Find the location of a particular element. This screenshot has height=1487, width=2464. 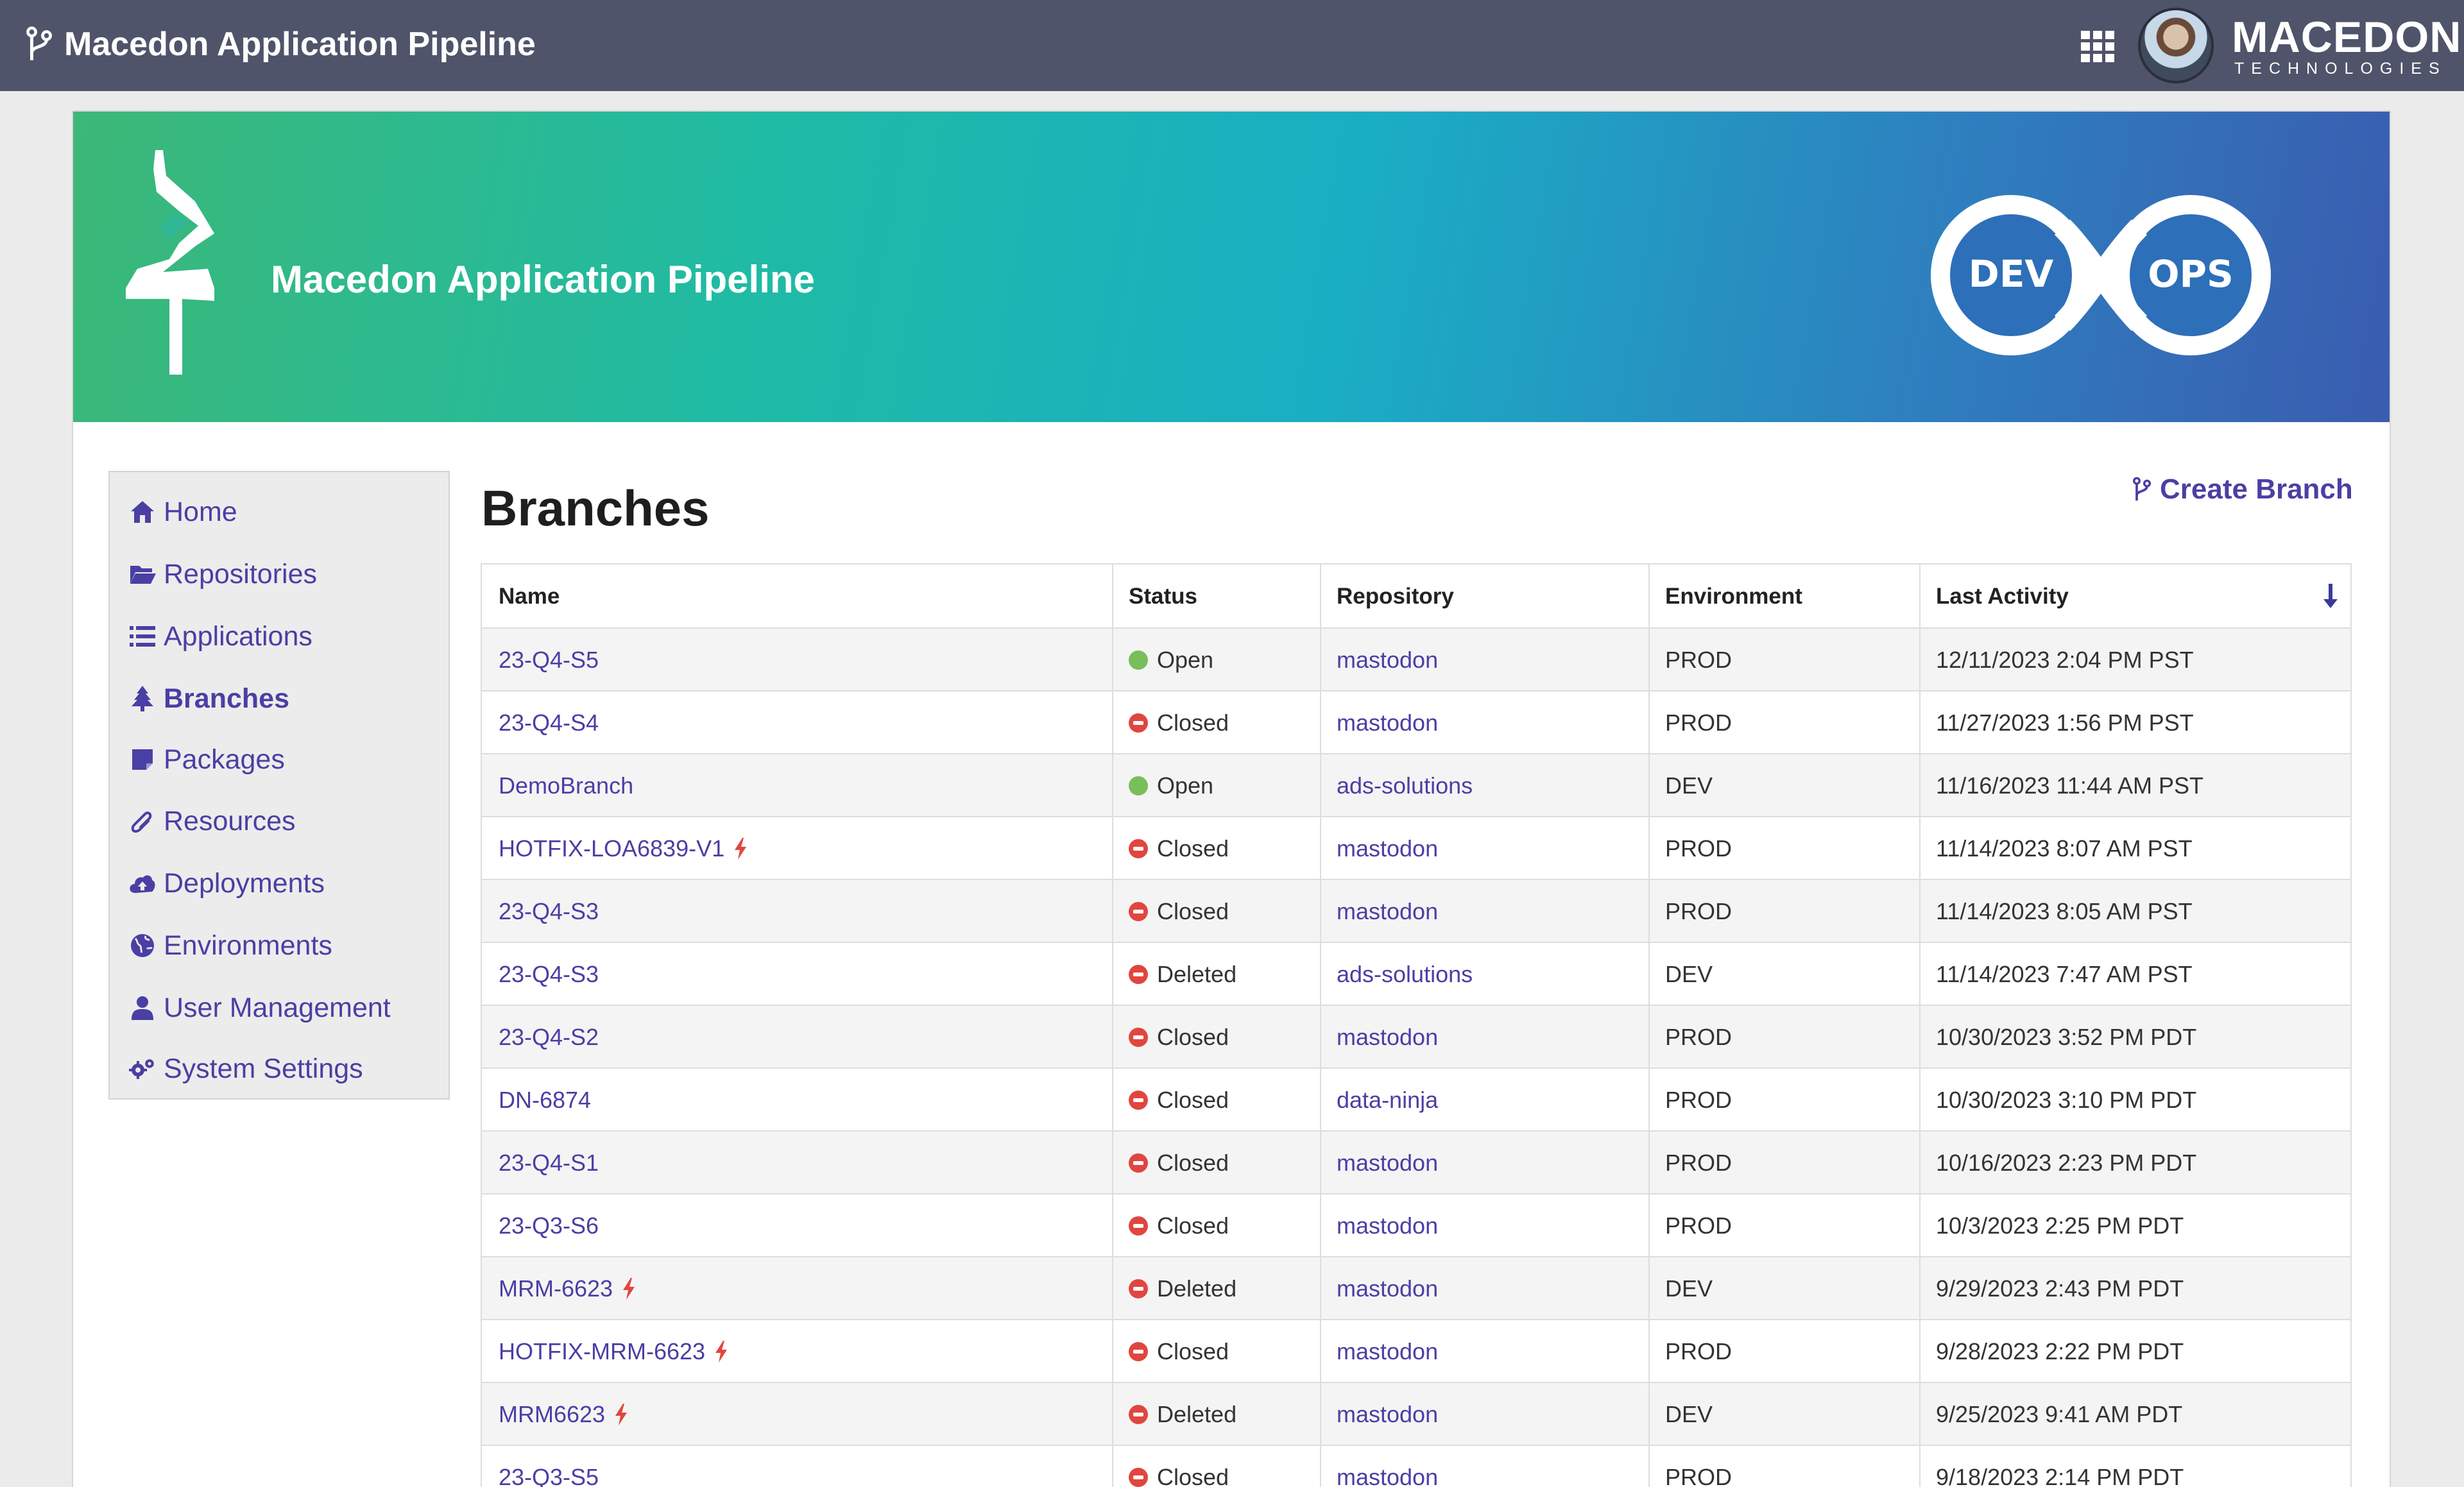

branch-name-link: MRM-6623 is located at coordinates (556, 1289).